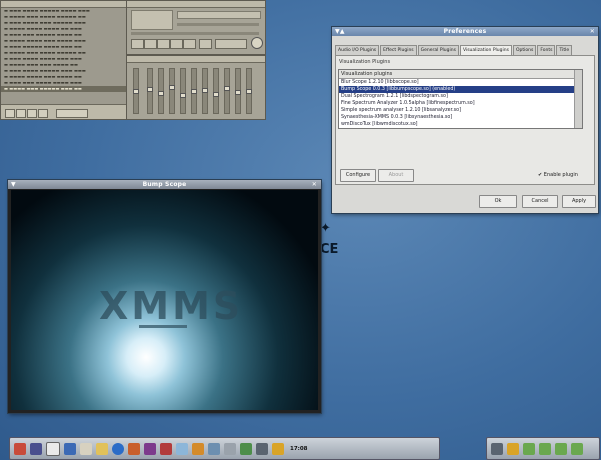  Describe the element at coordinates (166, 448) in the screenshot. I see `game-icon` at that location.